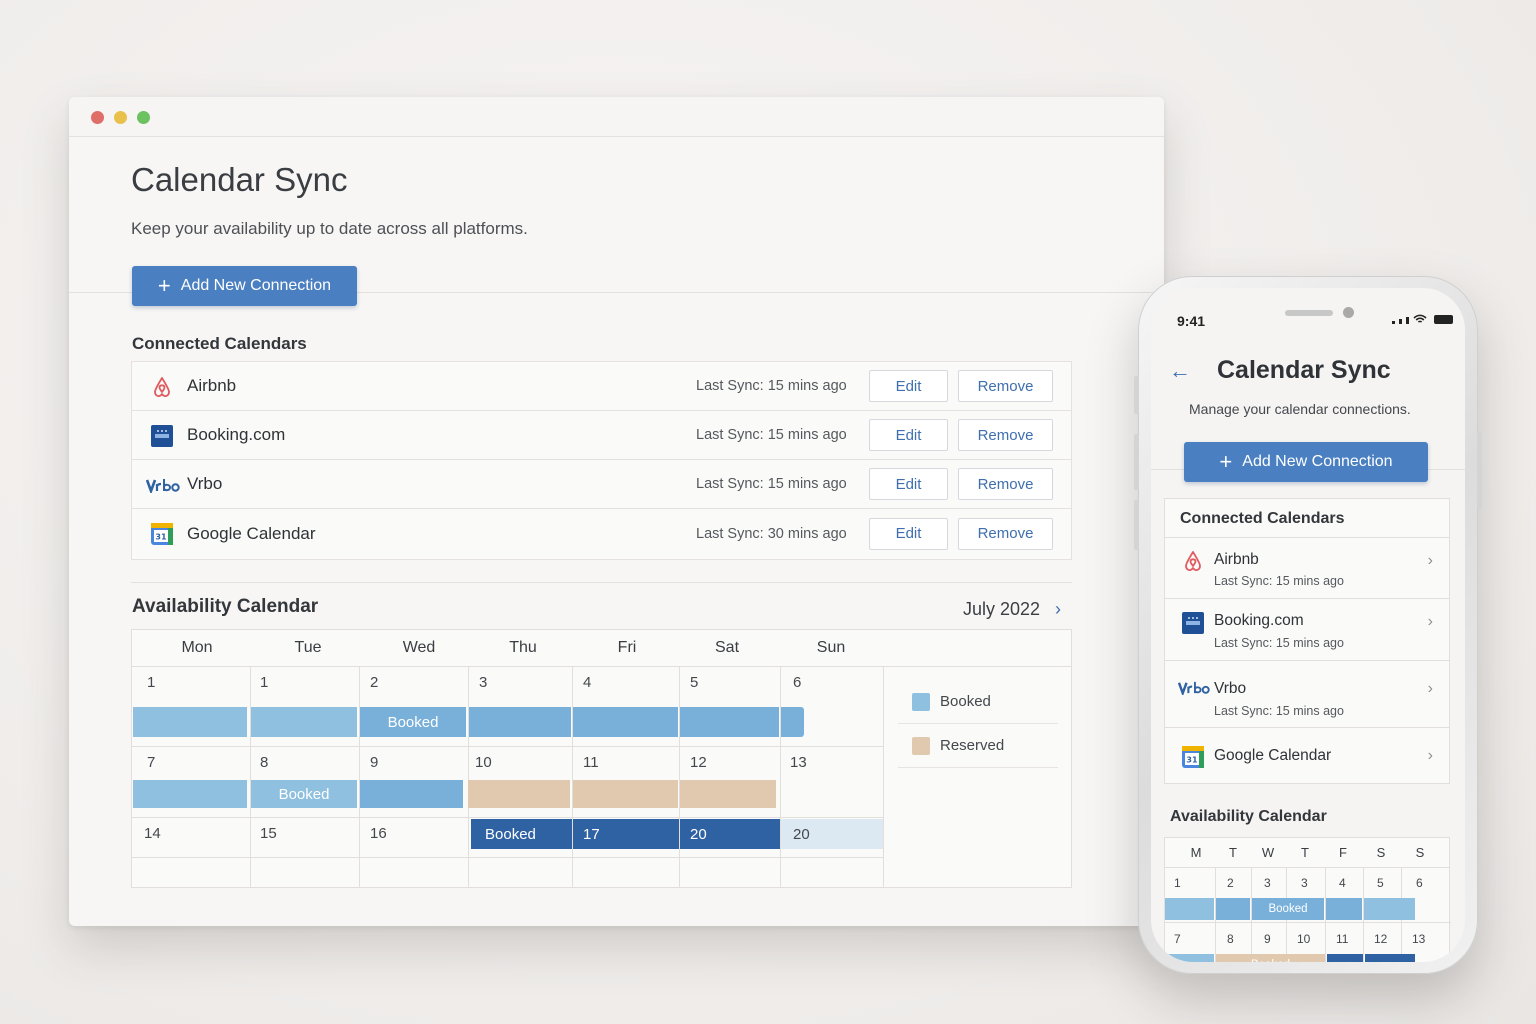 The height and width of the screenshot is (1024, 1536). Describe the element at coordinates (1270, 958) in the screenshot. I see `reserved-bar: Booked` at that location.